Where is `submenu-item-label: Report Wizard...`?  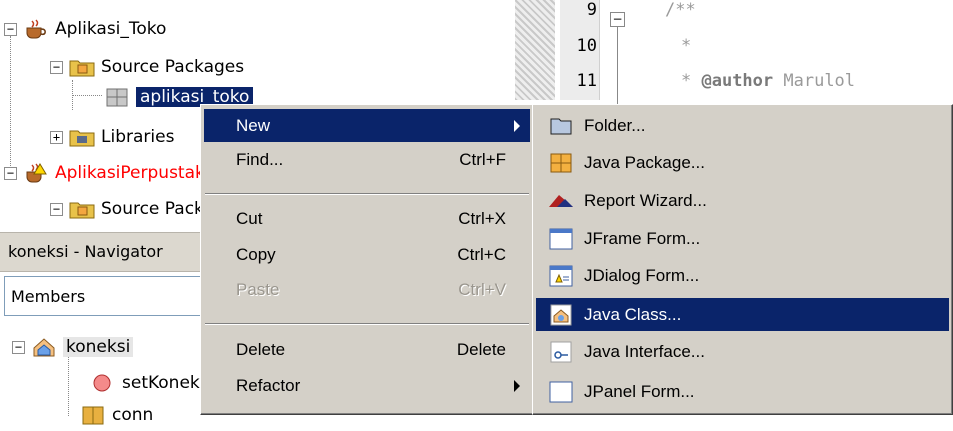 submenu-item-label: Report Wizard... is located at coordinates (645, 200).